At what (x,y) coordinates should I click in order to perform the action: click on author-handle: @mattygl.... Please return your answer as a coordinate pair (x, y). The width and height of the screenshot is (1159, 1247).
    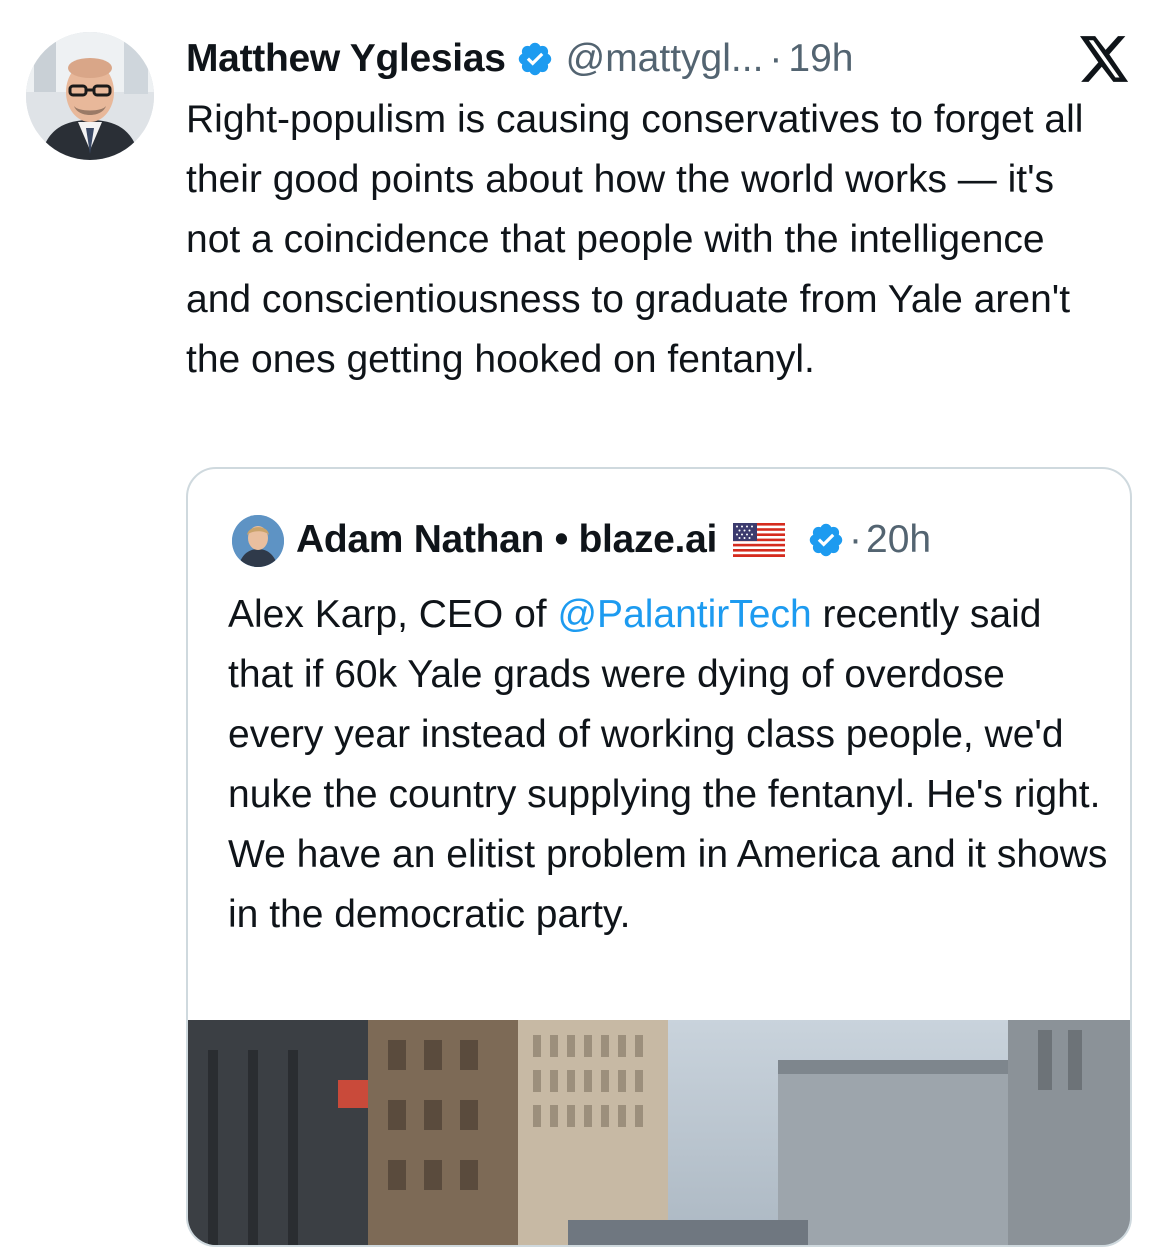
    Looking at the image, I should click on (665, 59).